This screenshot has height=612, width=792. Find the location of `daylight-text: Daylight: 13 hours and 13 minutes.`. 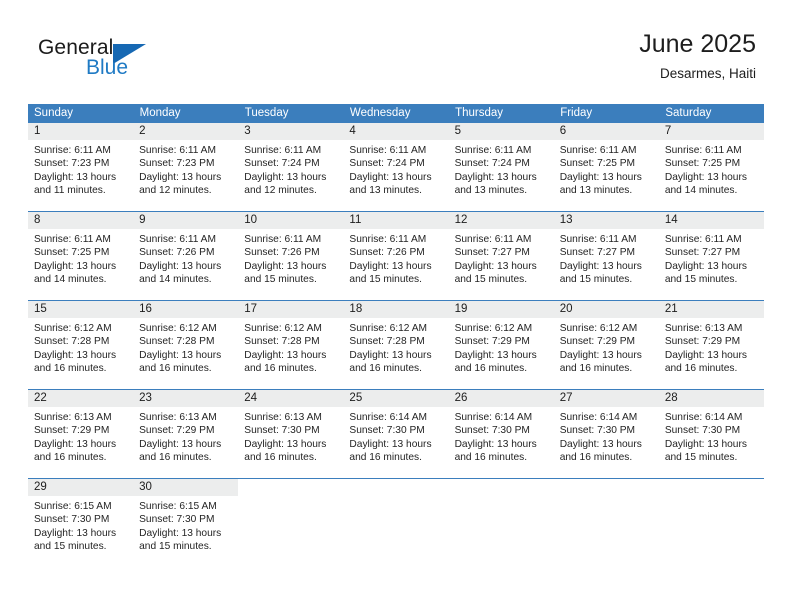

daylight-text: Daylight: 13 hours and 13 minutes. is located at coordinates (600, 184).